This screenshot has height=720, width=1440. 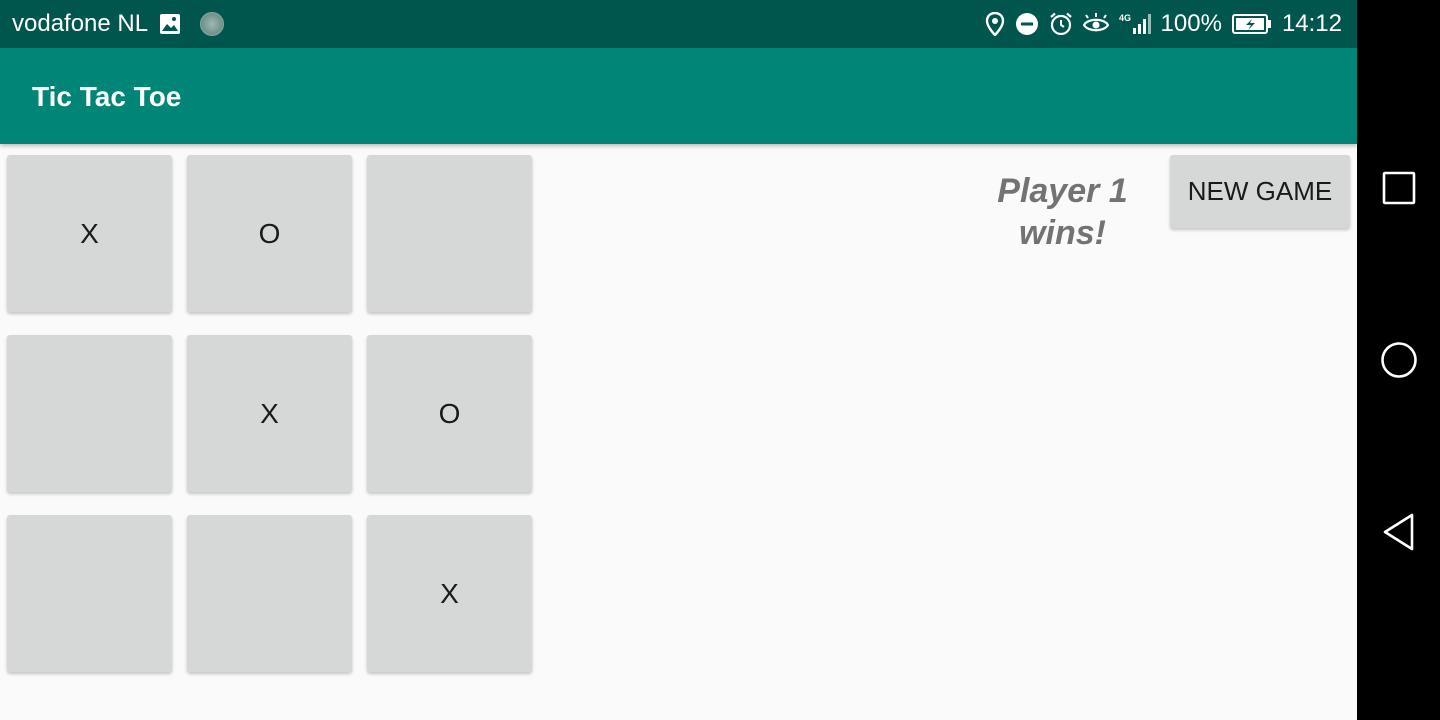 I want to click on system-nav-bar, so click(x=1398, y=360).